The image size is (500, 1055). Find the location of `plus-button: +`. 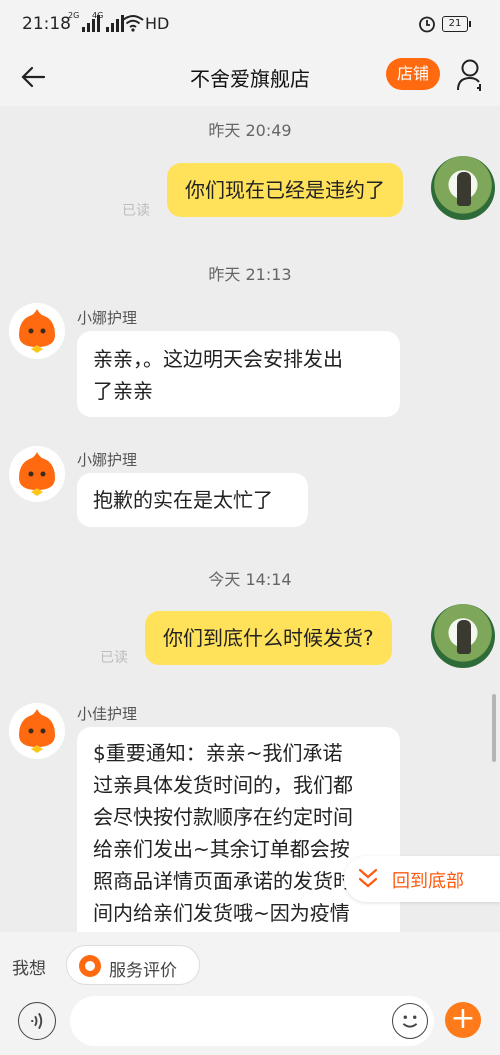

plus-button: + is located at coordinates (463, 1020).